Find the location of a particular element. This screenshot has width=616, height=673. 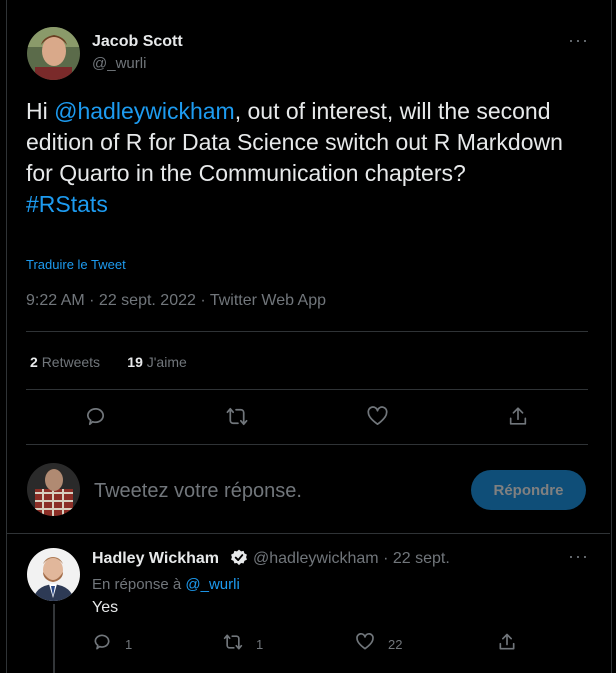

more-icon: ··· is located at coordinates (578, 40).